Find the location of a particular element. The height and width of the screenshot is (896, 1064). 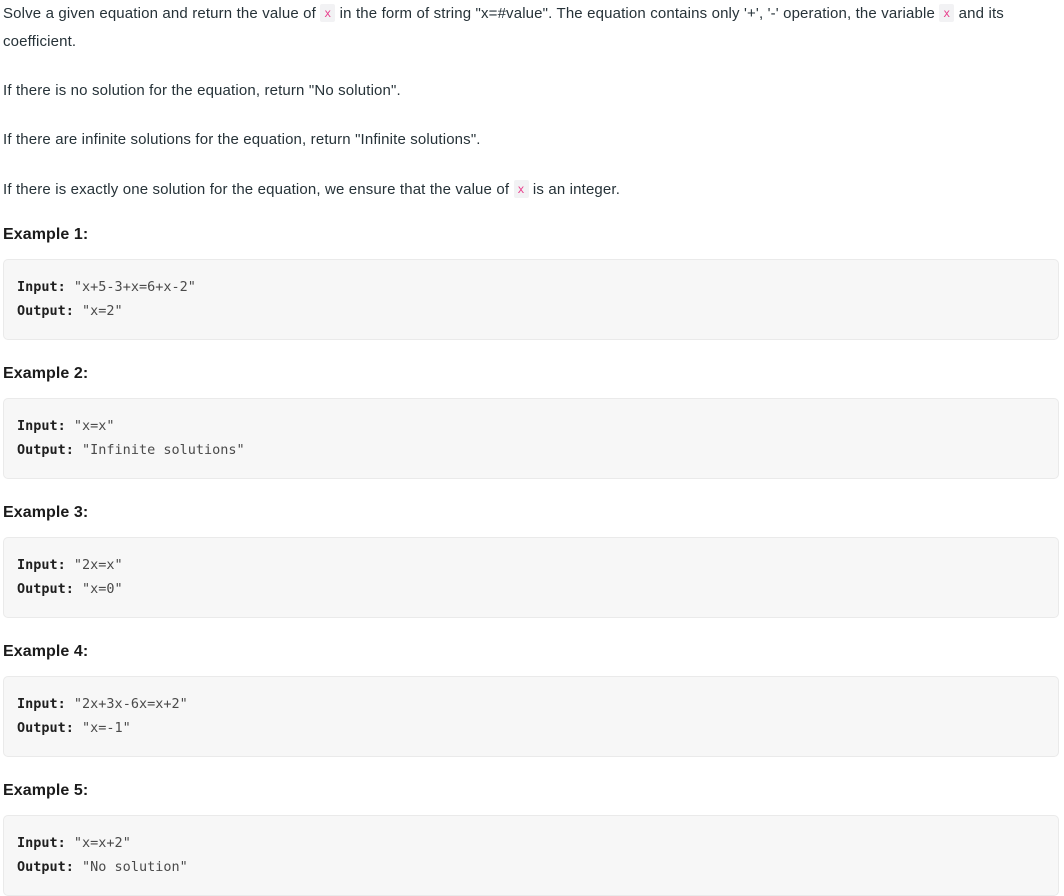

example-heading: Example 1: is located at coordinates (46, 234).